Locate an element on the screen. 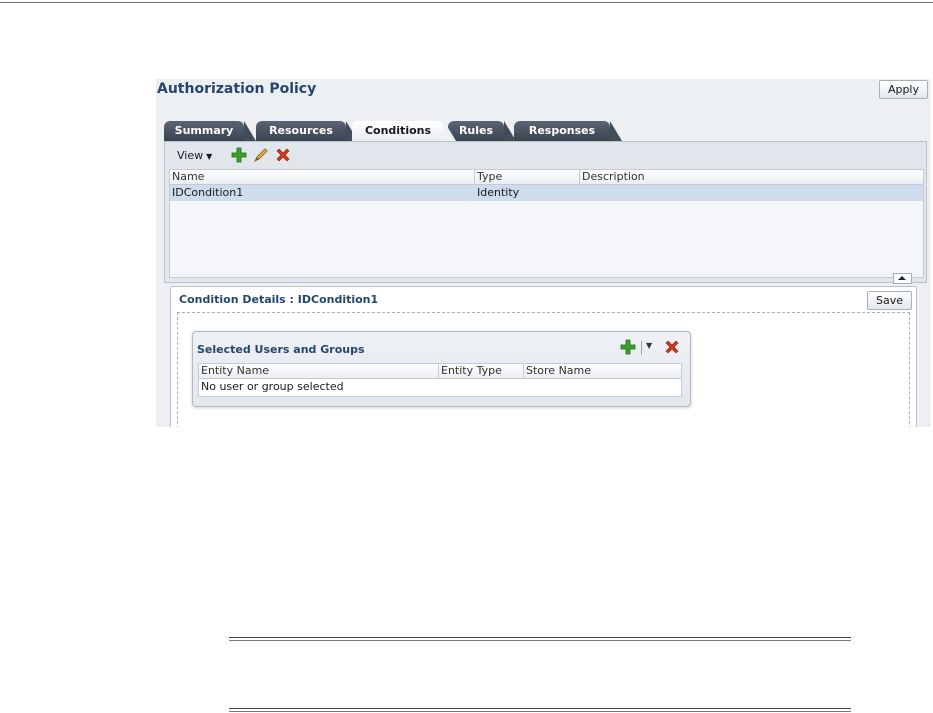  page-top-rule is located at coordinates (466, 2).